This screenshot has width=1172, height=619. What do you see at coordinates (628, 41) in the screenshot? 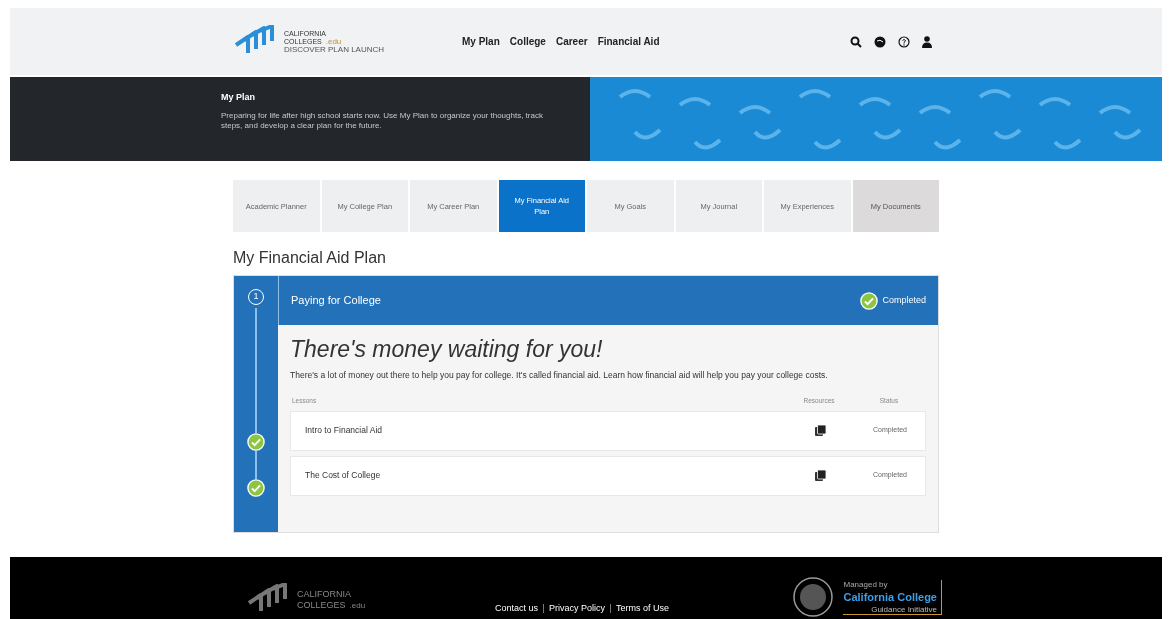
I see `nav-link: Financial Aid` at bounding box center [628, 41].